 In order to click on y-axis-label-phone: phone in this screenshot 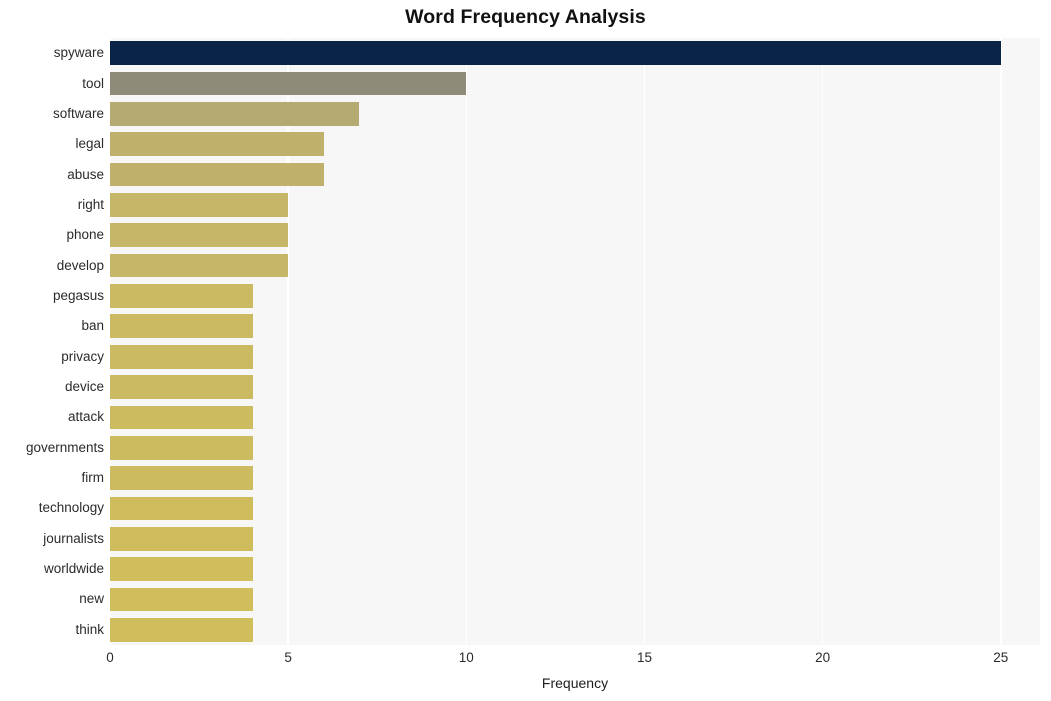, I will do `click(85, 235)`.